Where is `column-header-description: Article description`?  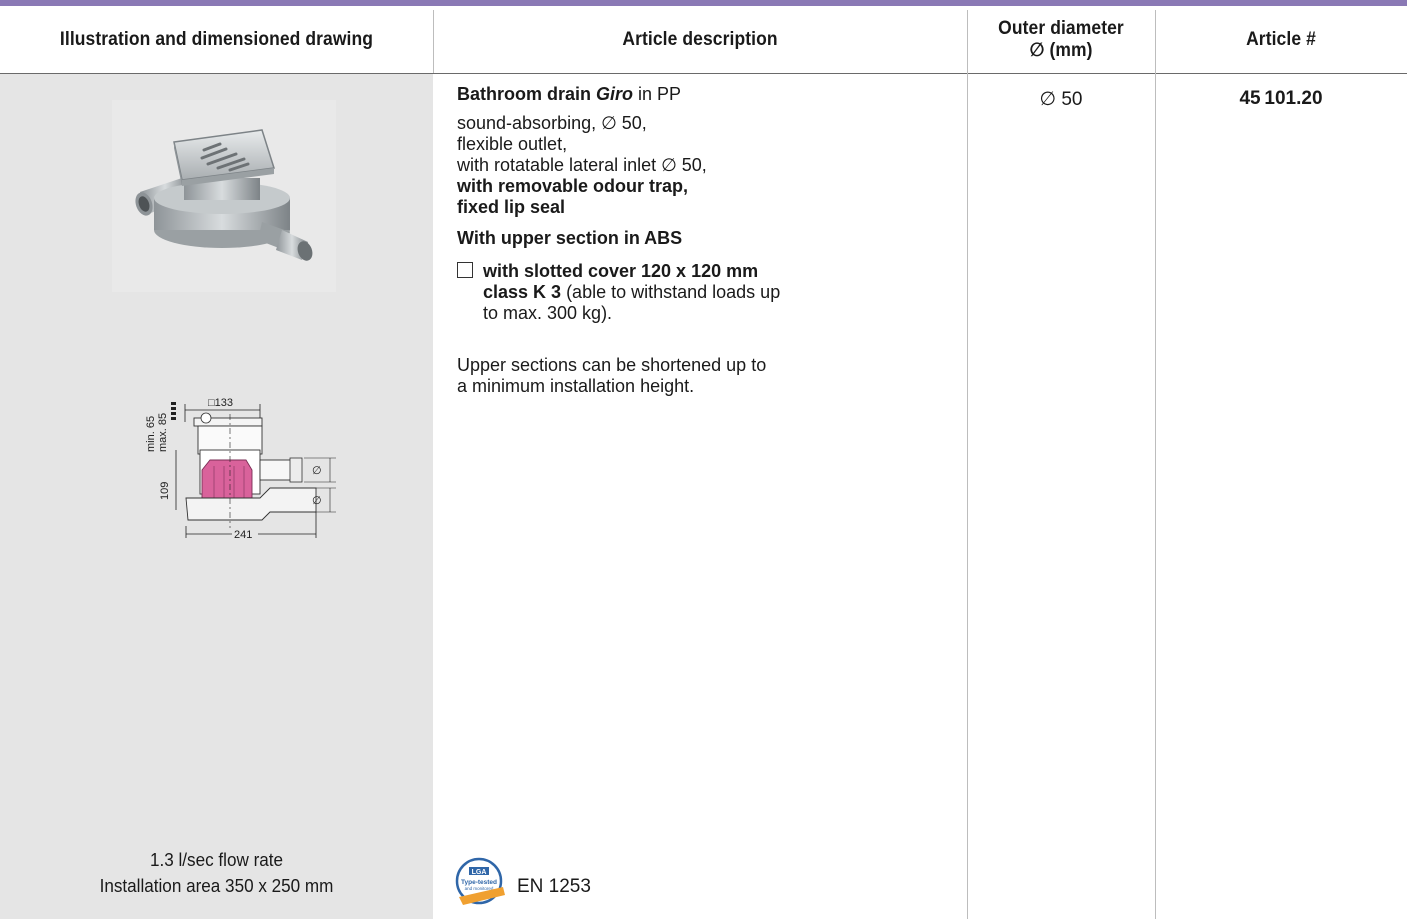
column-header-description: Article description is located at coordinates (700, 39).